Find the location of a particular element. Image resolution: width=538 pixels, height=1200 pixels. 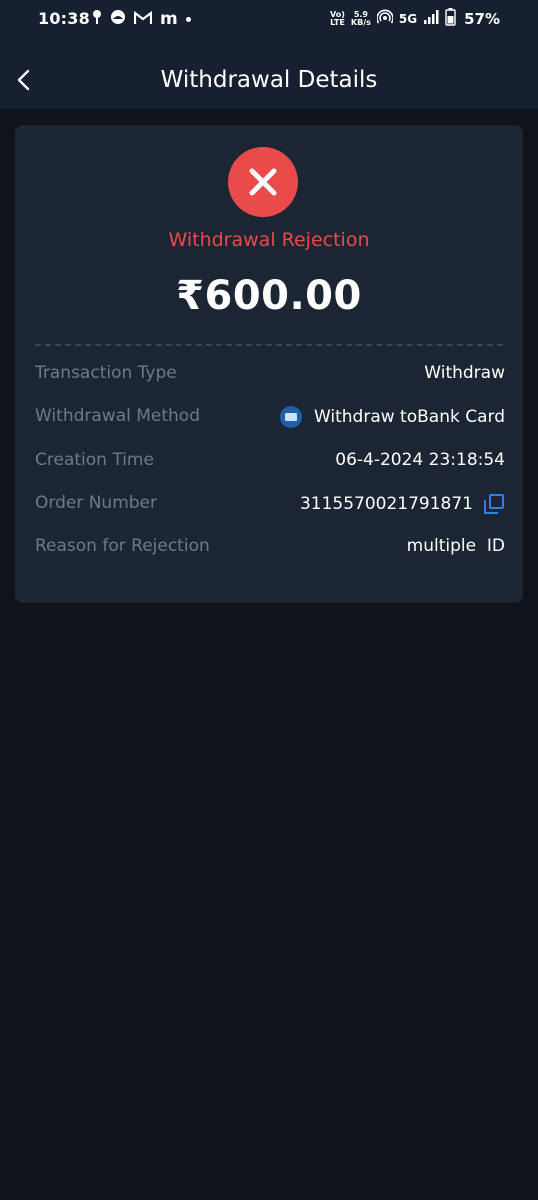

header: Withdrawal Details is located at coordinates (269, 80).